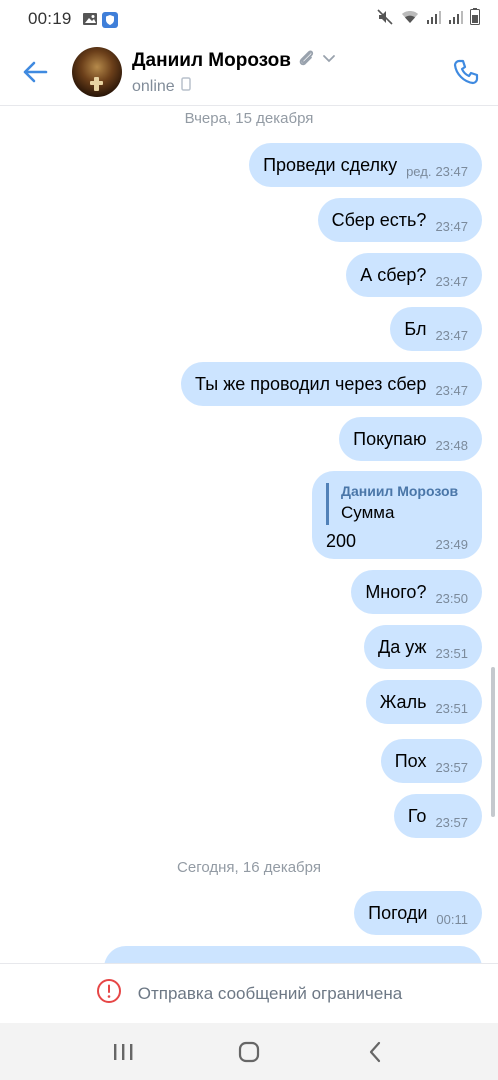  I want to click on message-bubble: Покупаю 23:48, so click(410, 439).